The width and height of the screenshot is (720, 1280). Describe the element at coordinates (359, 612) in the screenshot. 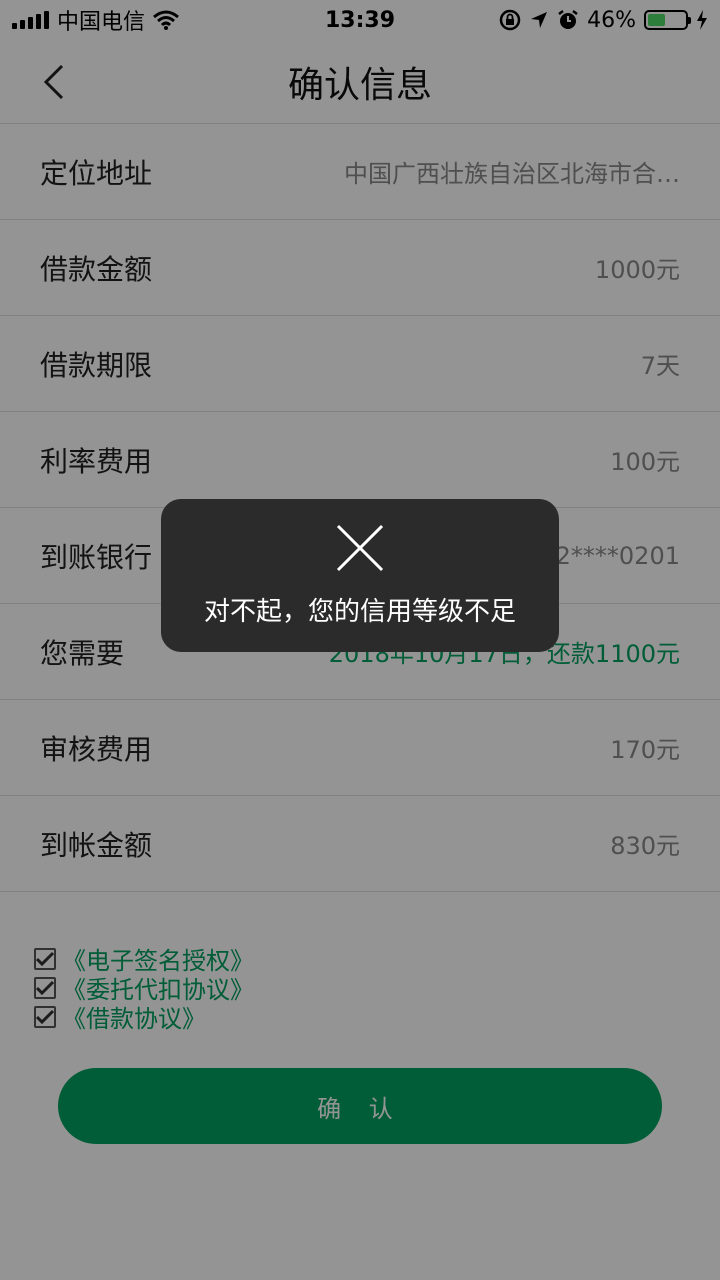

I see `toast-message: 对不起，您的信用等级不足` at that location.